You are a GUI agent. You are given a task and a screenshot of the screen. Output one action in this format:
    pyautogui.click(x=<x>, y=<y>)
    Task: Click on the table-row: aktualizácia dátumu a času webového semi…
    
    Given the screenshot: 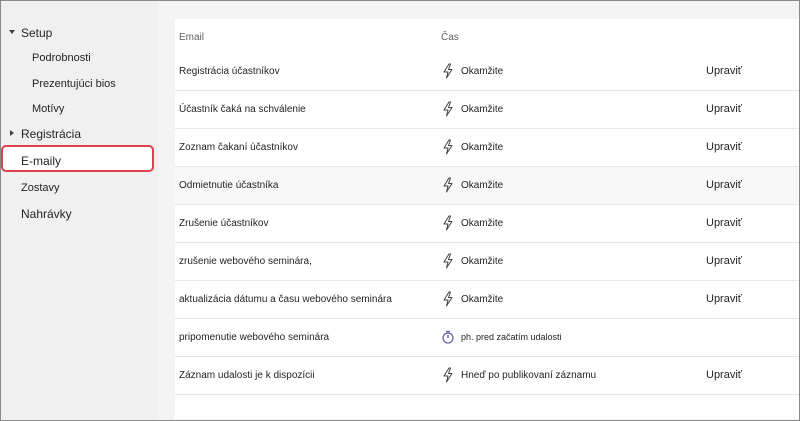 What is the action you would take?
    pyautogui.click(x=487, y=300)
    